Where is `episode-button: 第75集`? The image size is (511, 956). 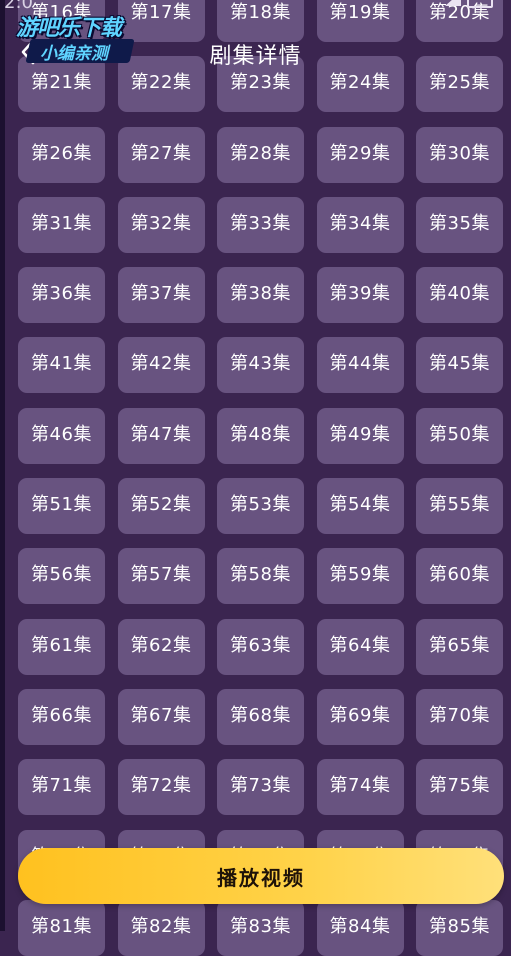
episode-button: 第75集 is located at coordinates (459, 787).